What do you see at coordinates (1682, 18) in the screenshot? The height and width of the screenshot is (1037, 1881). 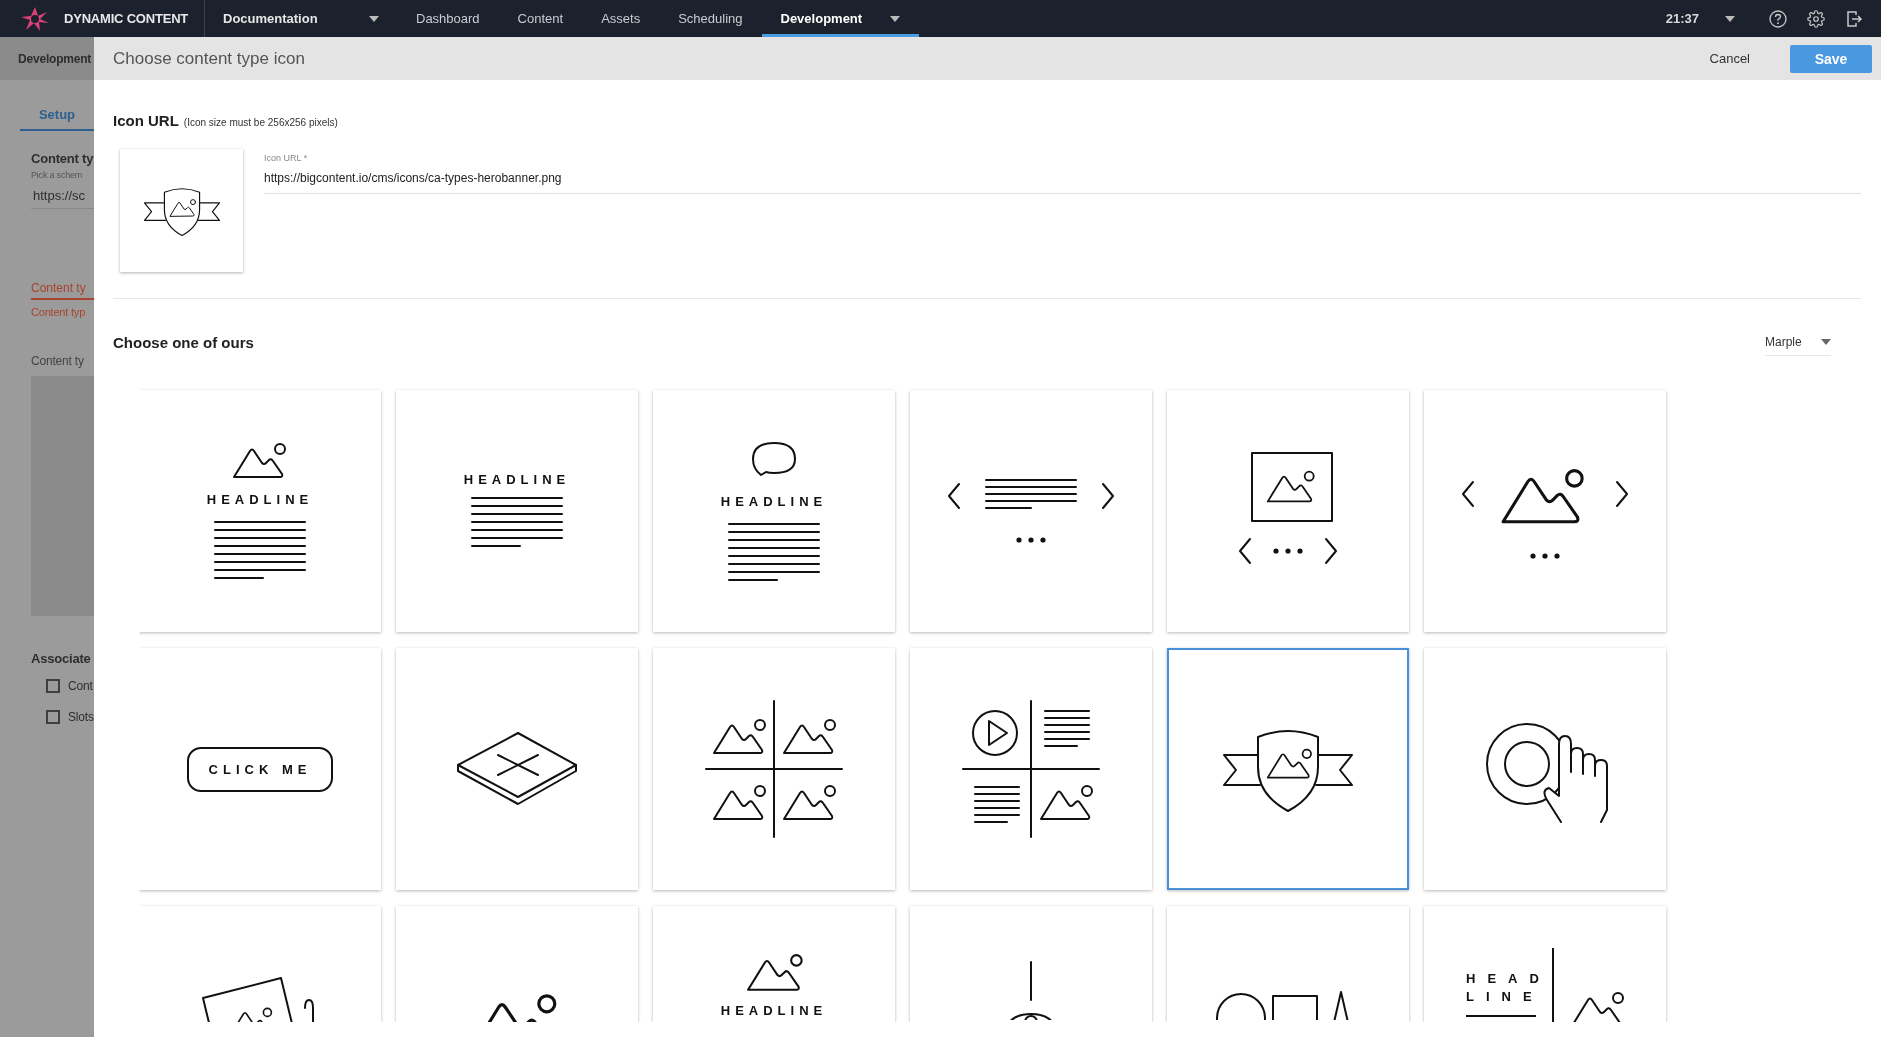 I see `clock-time: 21:37` at bounding box center [1682, 18].